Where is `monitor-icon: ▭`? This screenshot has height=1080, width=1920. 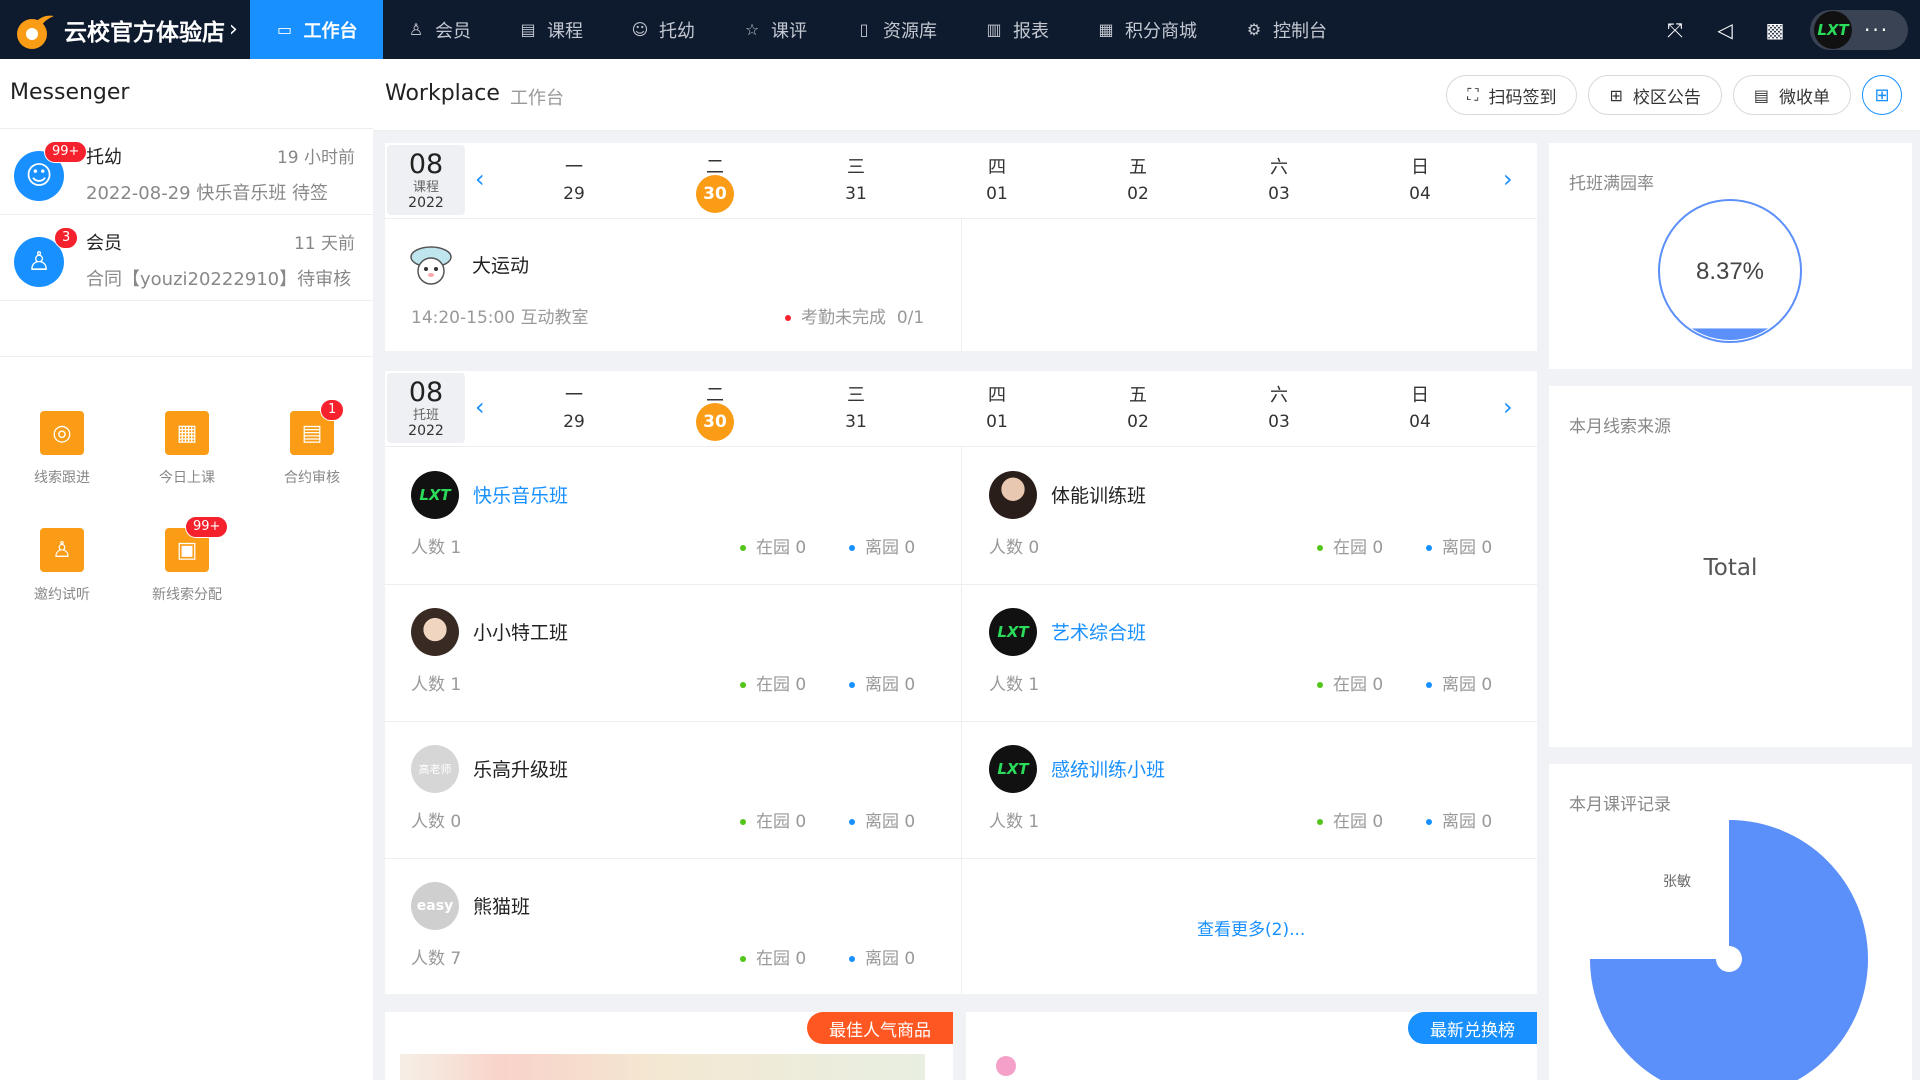
monitor-icon: ▭ is located at coordinates (284, 29).